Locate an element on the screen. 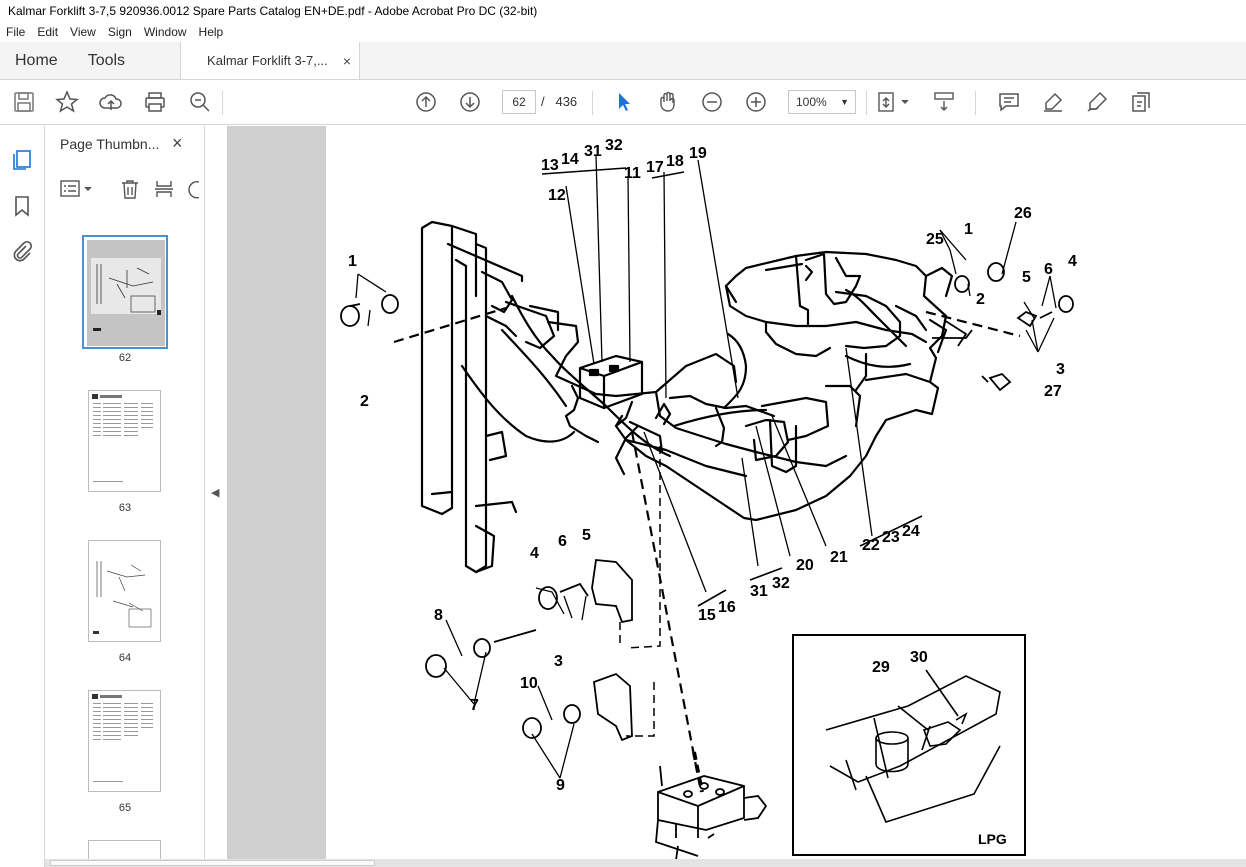 The image size is (1246, 867). callout-23: 23 is located at coordinates (891, 537).